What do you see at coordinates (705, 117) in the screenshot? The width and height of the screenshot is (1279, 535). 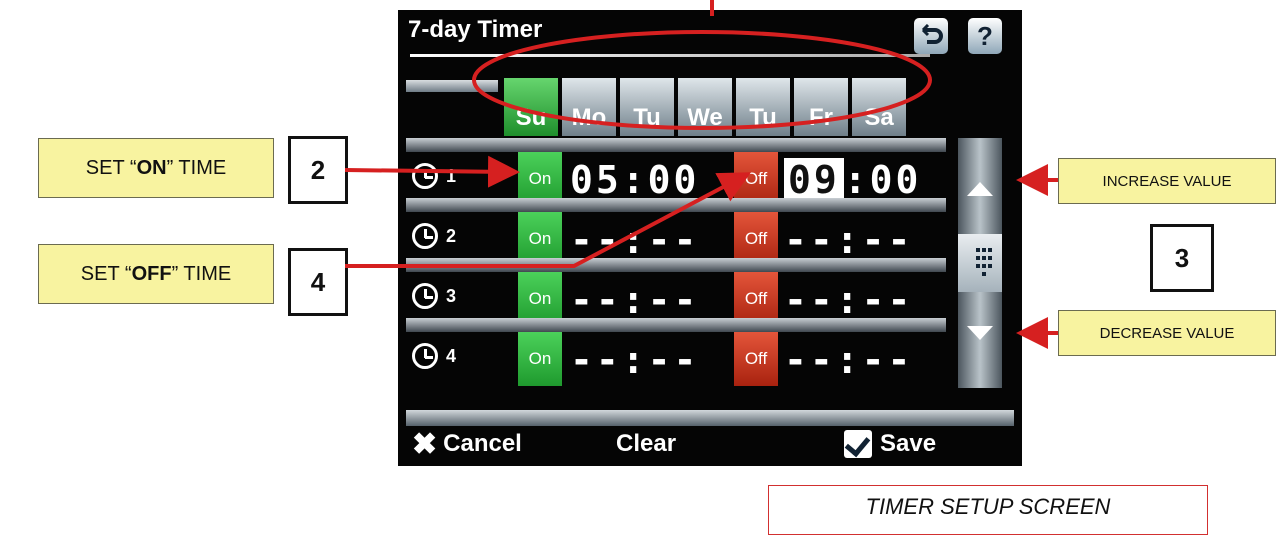 I see `day-label: We` at bounding box center [705, 117].